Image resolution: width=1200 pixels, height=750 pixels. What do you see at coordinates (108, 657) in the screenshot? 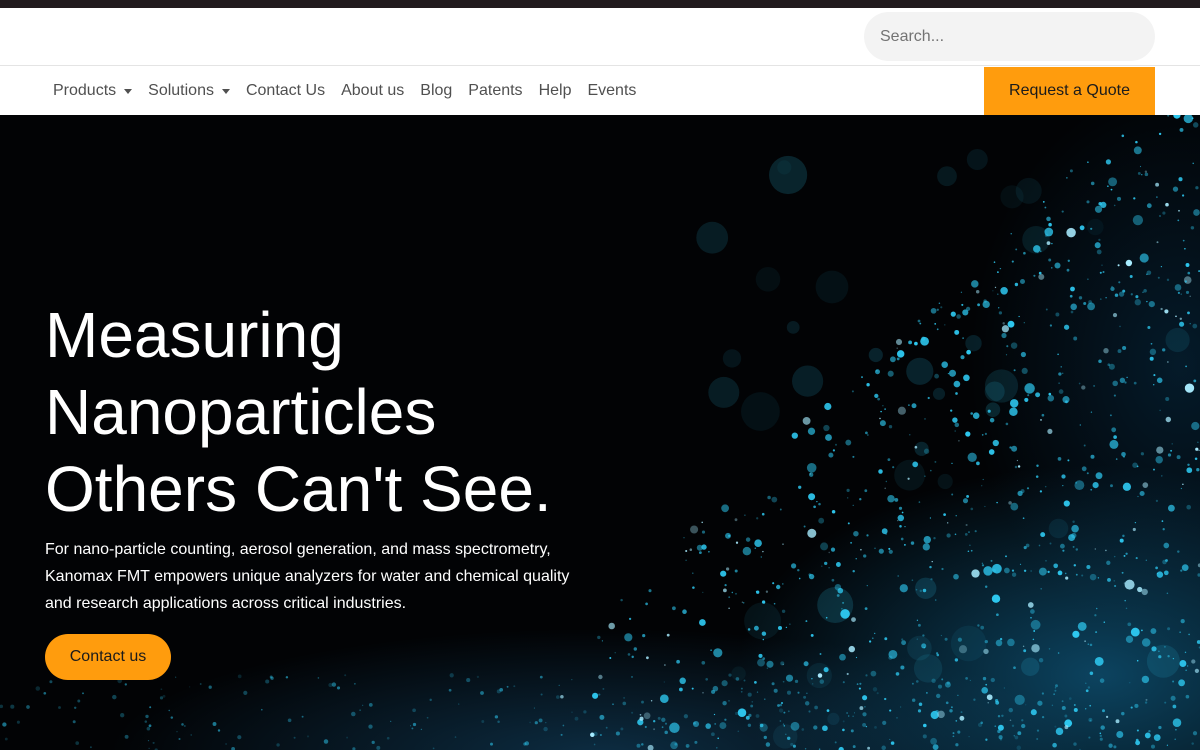
I see `contact-us-button: Contact us` at bounding box center [108, 657].